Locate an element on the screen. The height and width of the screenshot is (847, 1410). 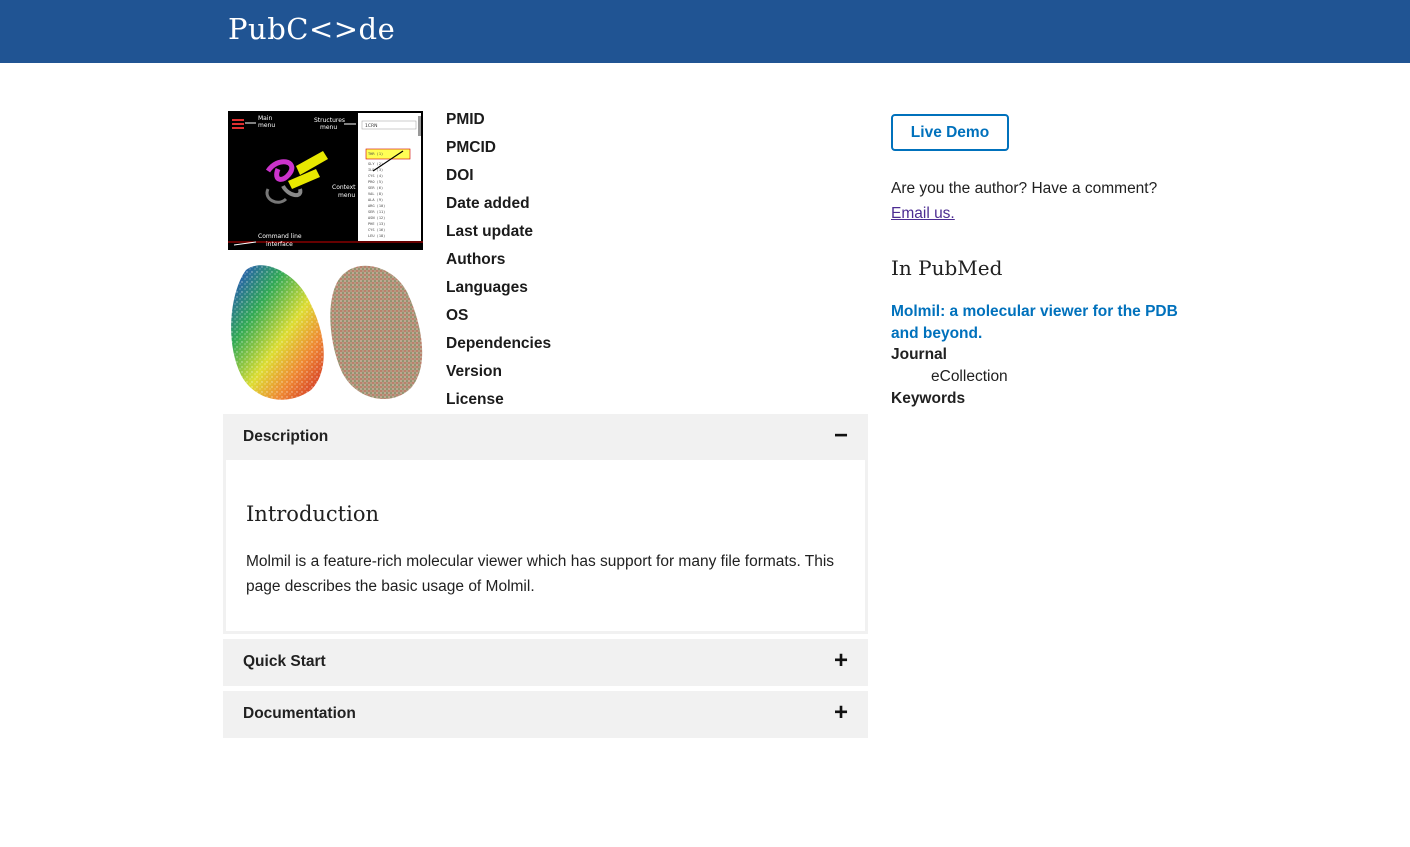
svg-text: ARG (10) is located at coordinates (376, 206).